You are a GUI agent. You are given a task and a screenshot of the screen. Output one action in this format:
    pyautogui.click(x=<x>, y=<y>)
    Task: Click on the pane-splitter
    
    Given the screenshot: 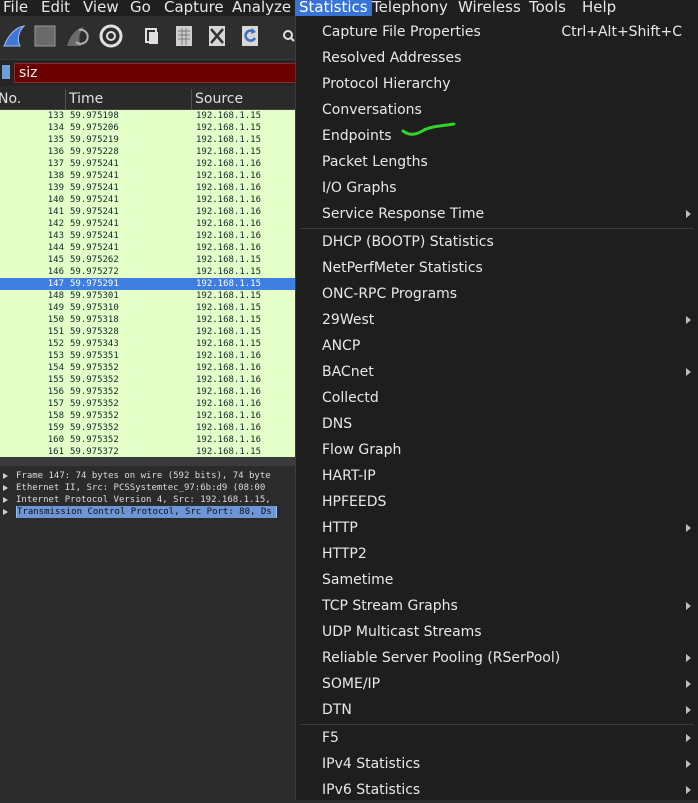 What is the action you would take?
    pyautogui.click(x=149, y=461)
    